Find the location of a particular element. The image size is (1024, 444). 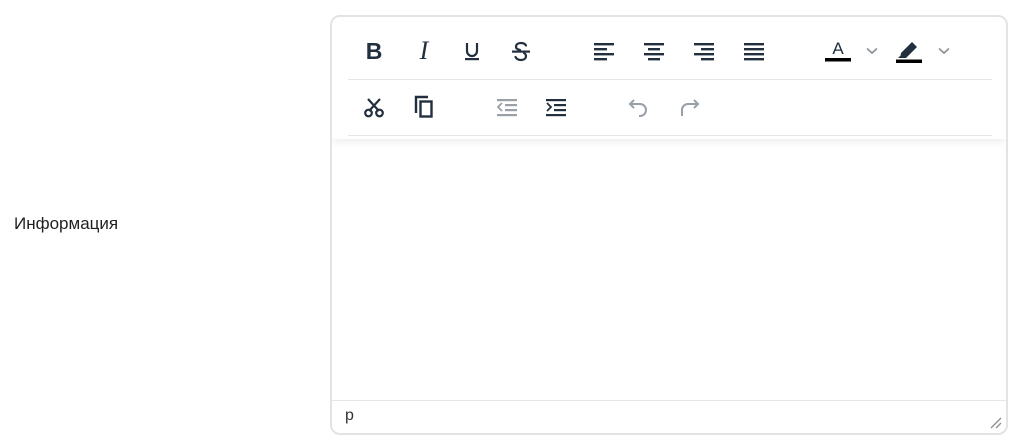

underline-button is located at coordinates (472, 51).